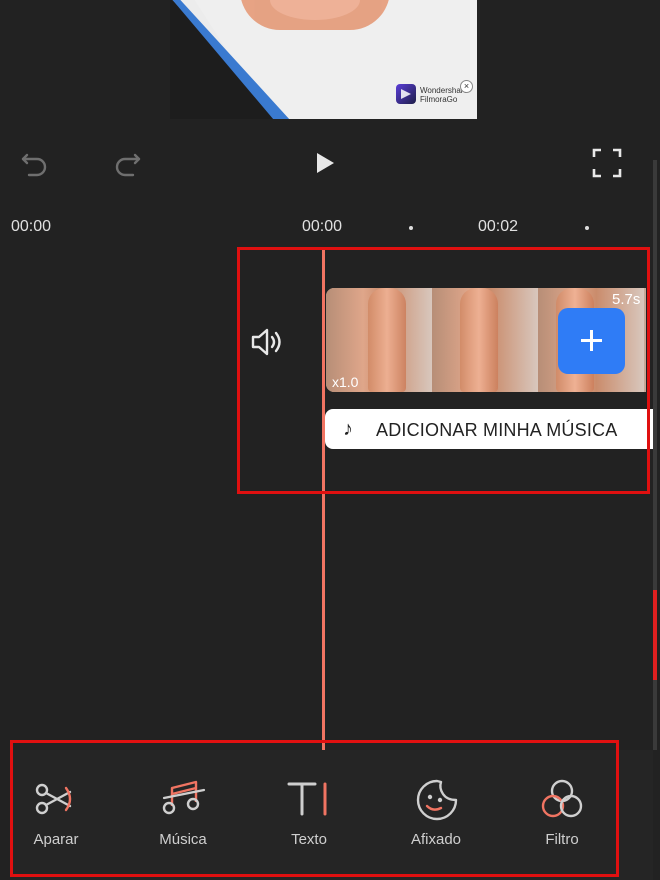  What do you see at coordinates (562, 839) in the screenshot?
I see `tool-filter-label: Filtro` at bounding box center [562, 839].